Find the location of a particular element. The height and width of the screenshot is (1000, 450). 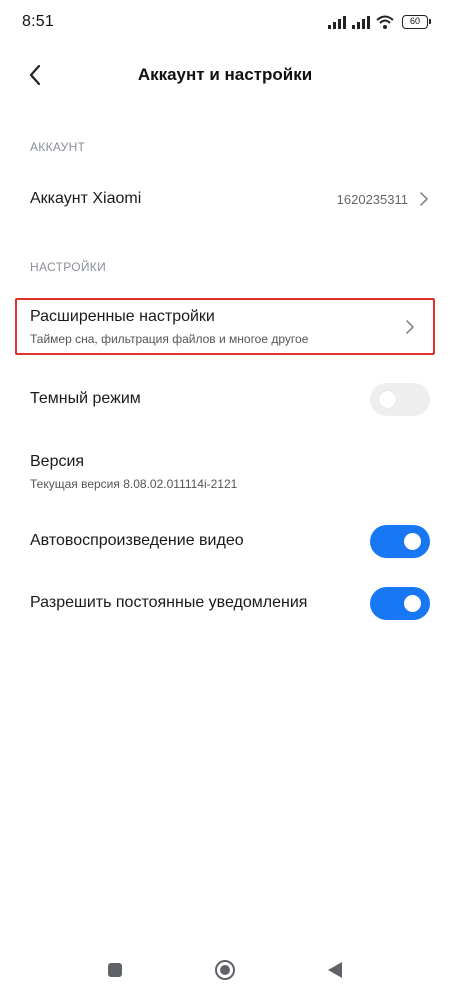

back-button is located at coordinates (35, 75).